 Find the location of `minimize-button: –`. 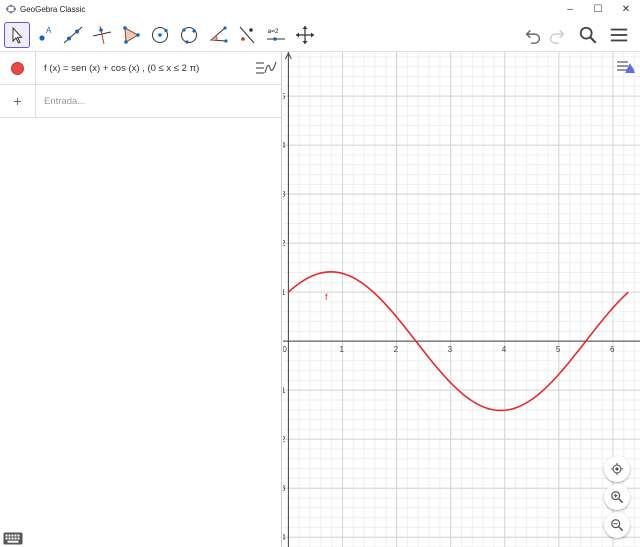

minimize-button: – is located at coordinates (570, 9).